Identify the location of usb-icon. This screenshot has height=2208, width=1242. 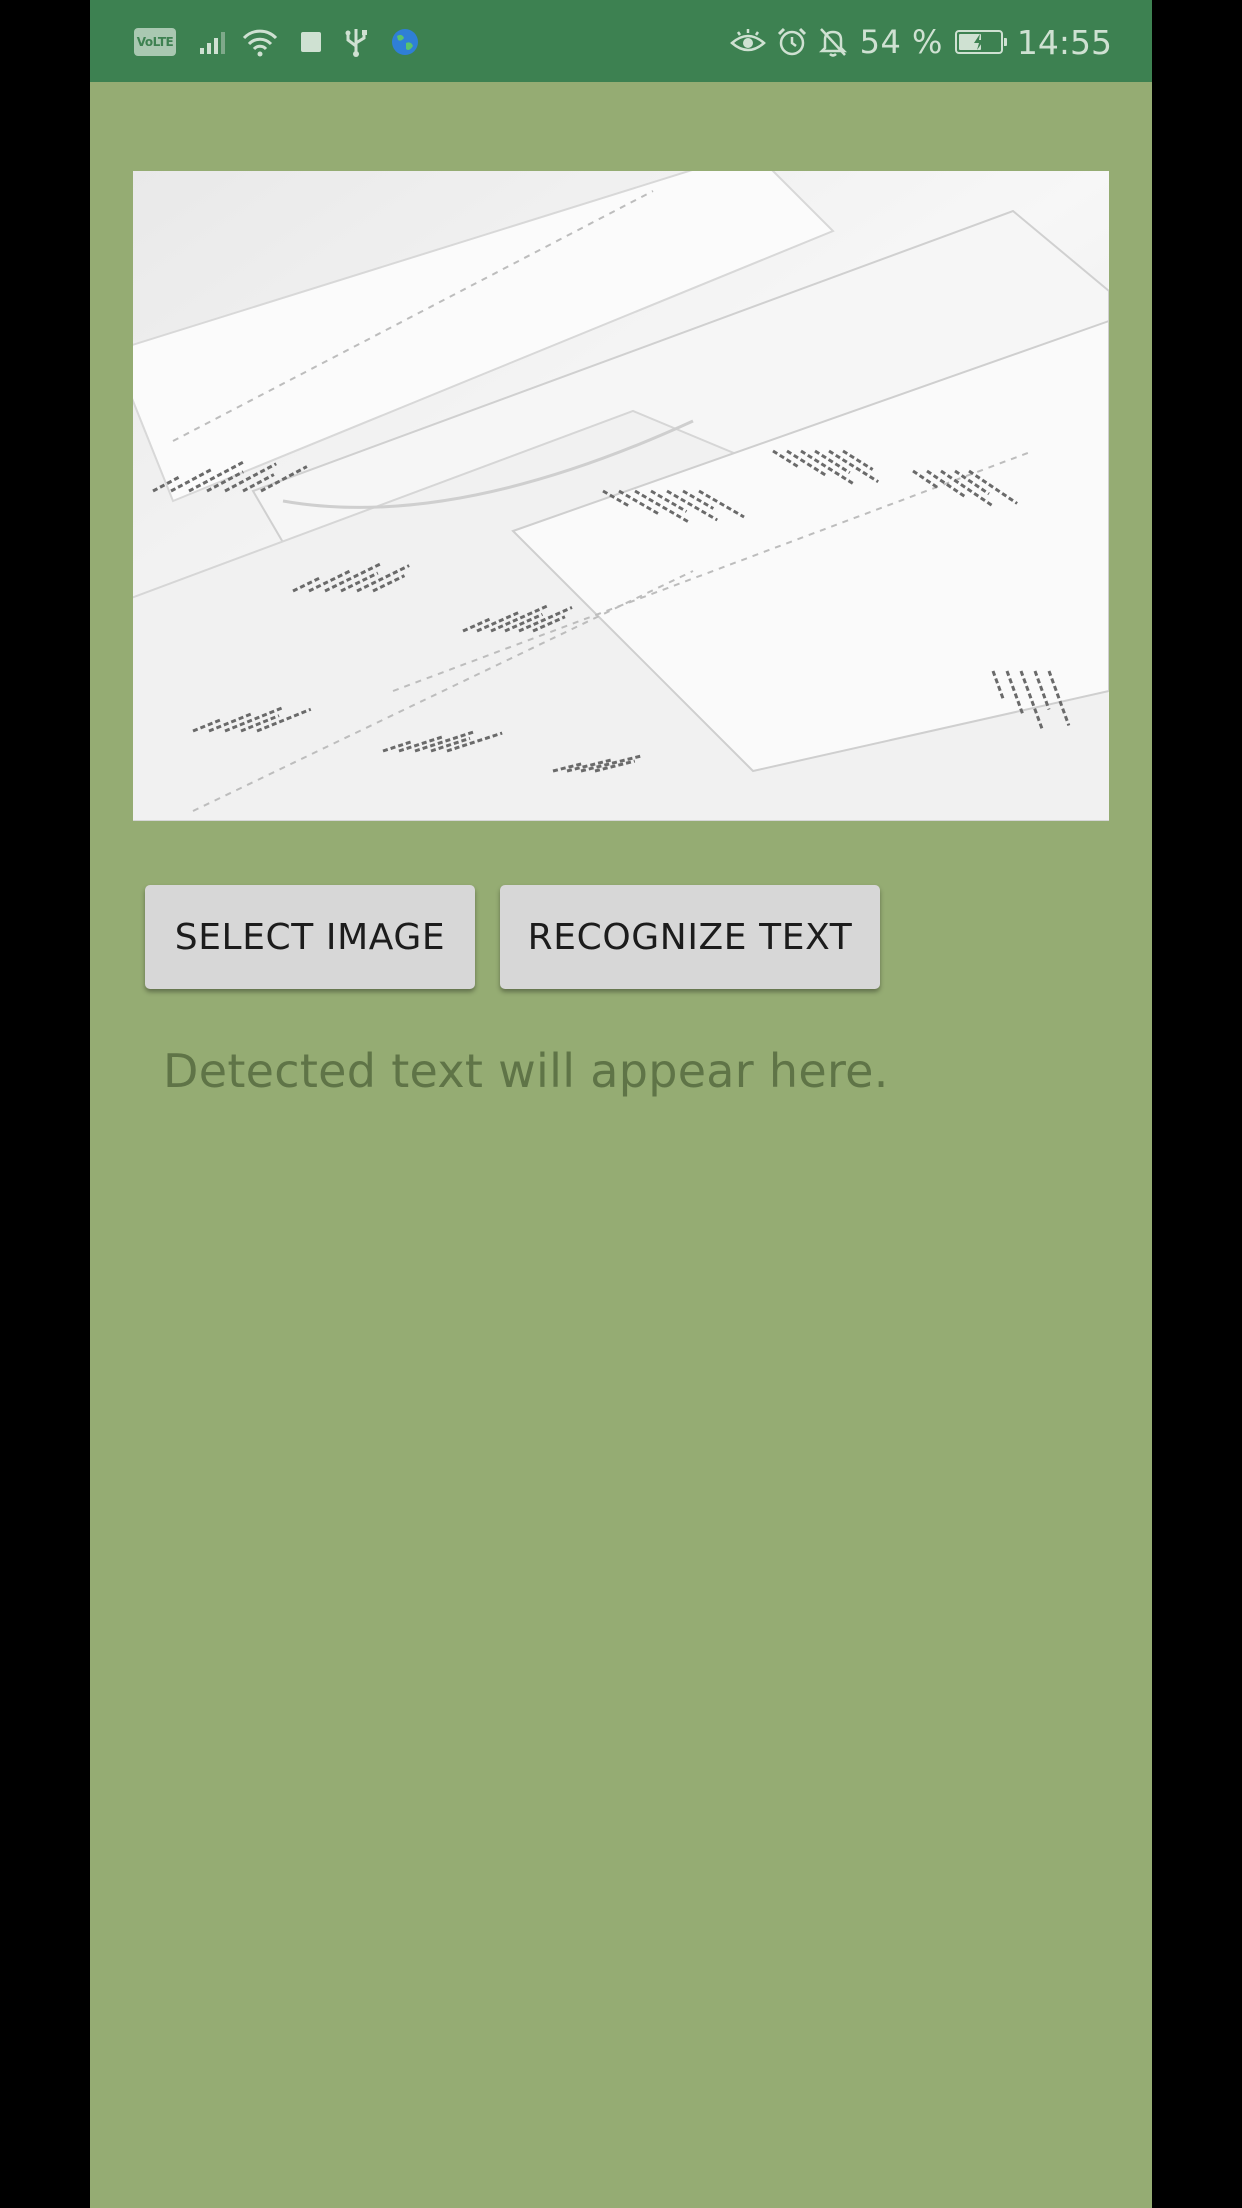
(356, 42).